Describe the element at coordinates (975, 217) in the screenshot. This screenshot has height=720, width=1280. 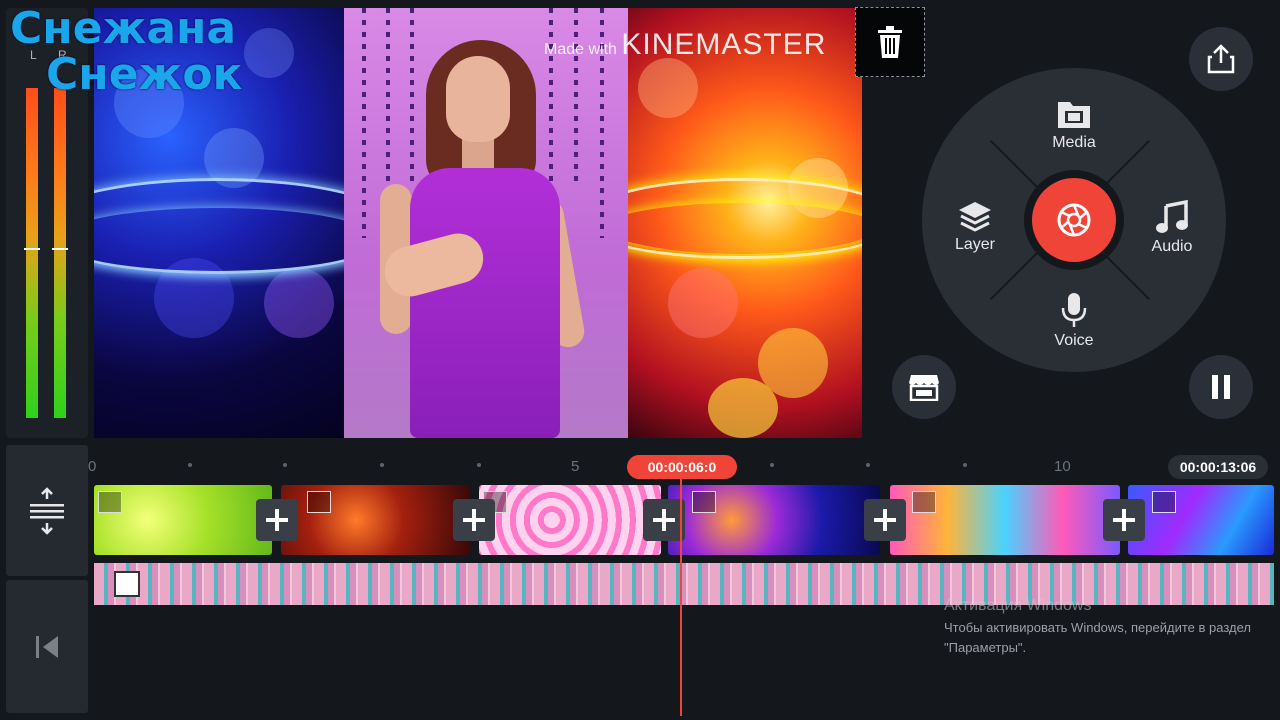
I see `layers-icon` at that location.